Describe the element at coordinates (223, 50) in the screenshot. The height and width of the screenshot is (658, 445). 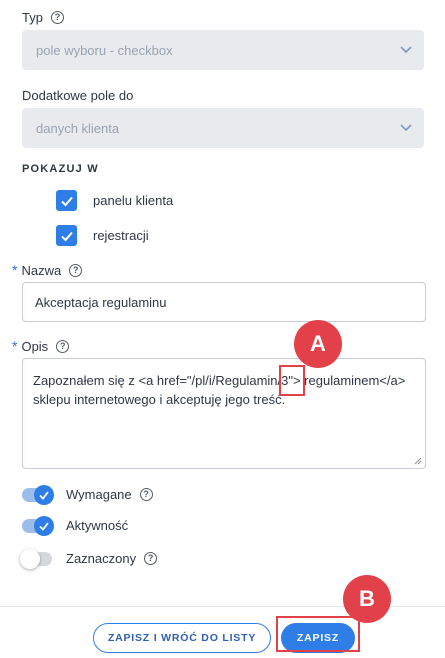
I see `type-select: pole wyboru - checkbox` at that location.